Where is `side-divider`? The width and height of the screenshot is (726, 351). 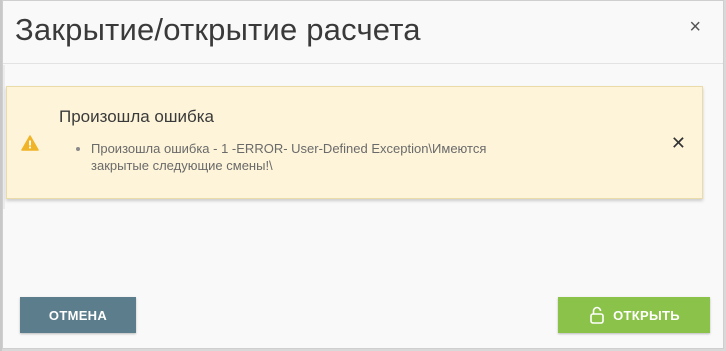 side-divider is located at coordinates (4, 137).